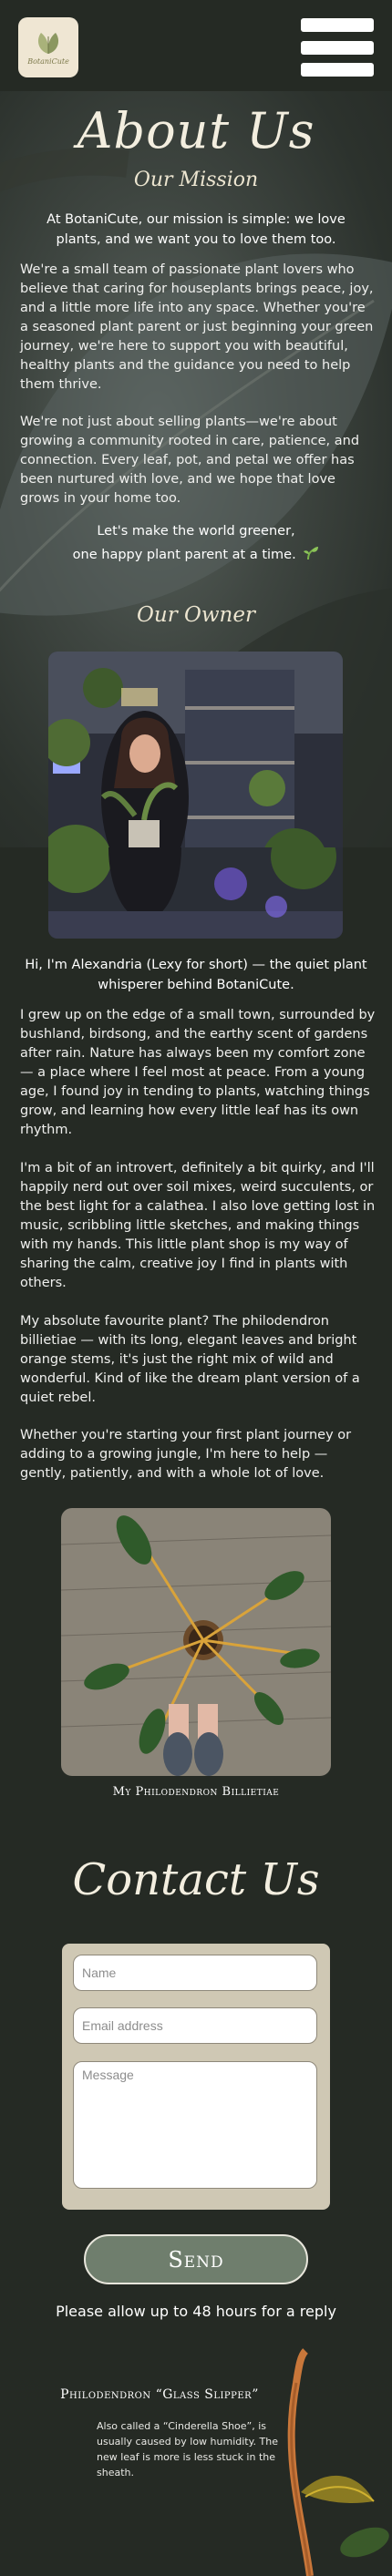 The image size is (392, 2576). I want to click on email-input, so click(195, 2026).